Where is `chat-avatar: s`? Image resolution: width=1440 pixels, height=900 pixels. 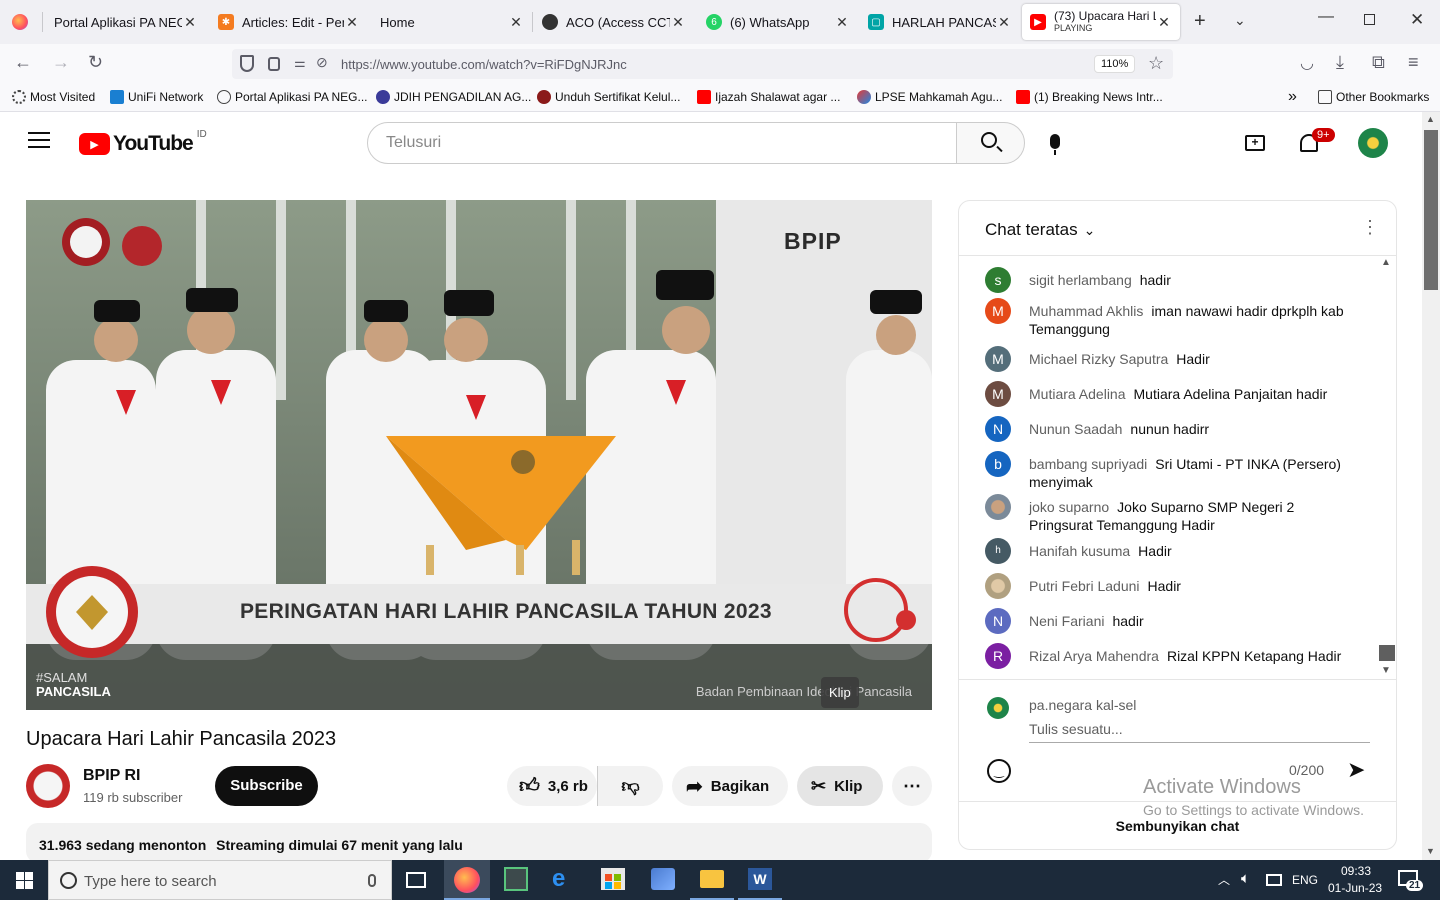 chat-avatar: s is located at coordinates (998, 280).